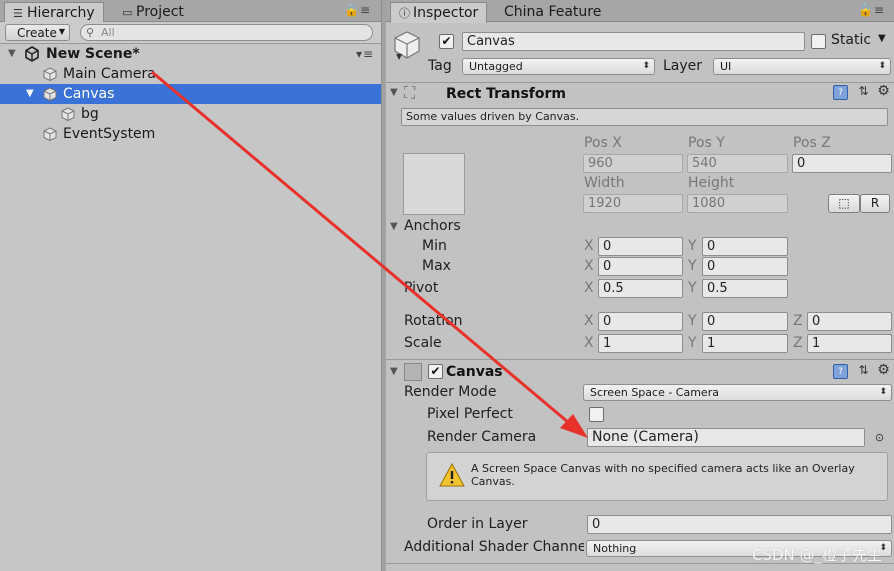 The width and height of the screenshot is (894, 571). I want to click on scene-row: ▼ New Scene* ▾≡, so click(190, 54).